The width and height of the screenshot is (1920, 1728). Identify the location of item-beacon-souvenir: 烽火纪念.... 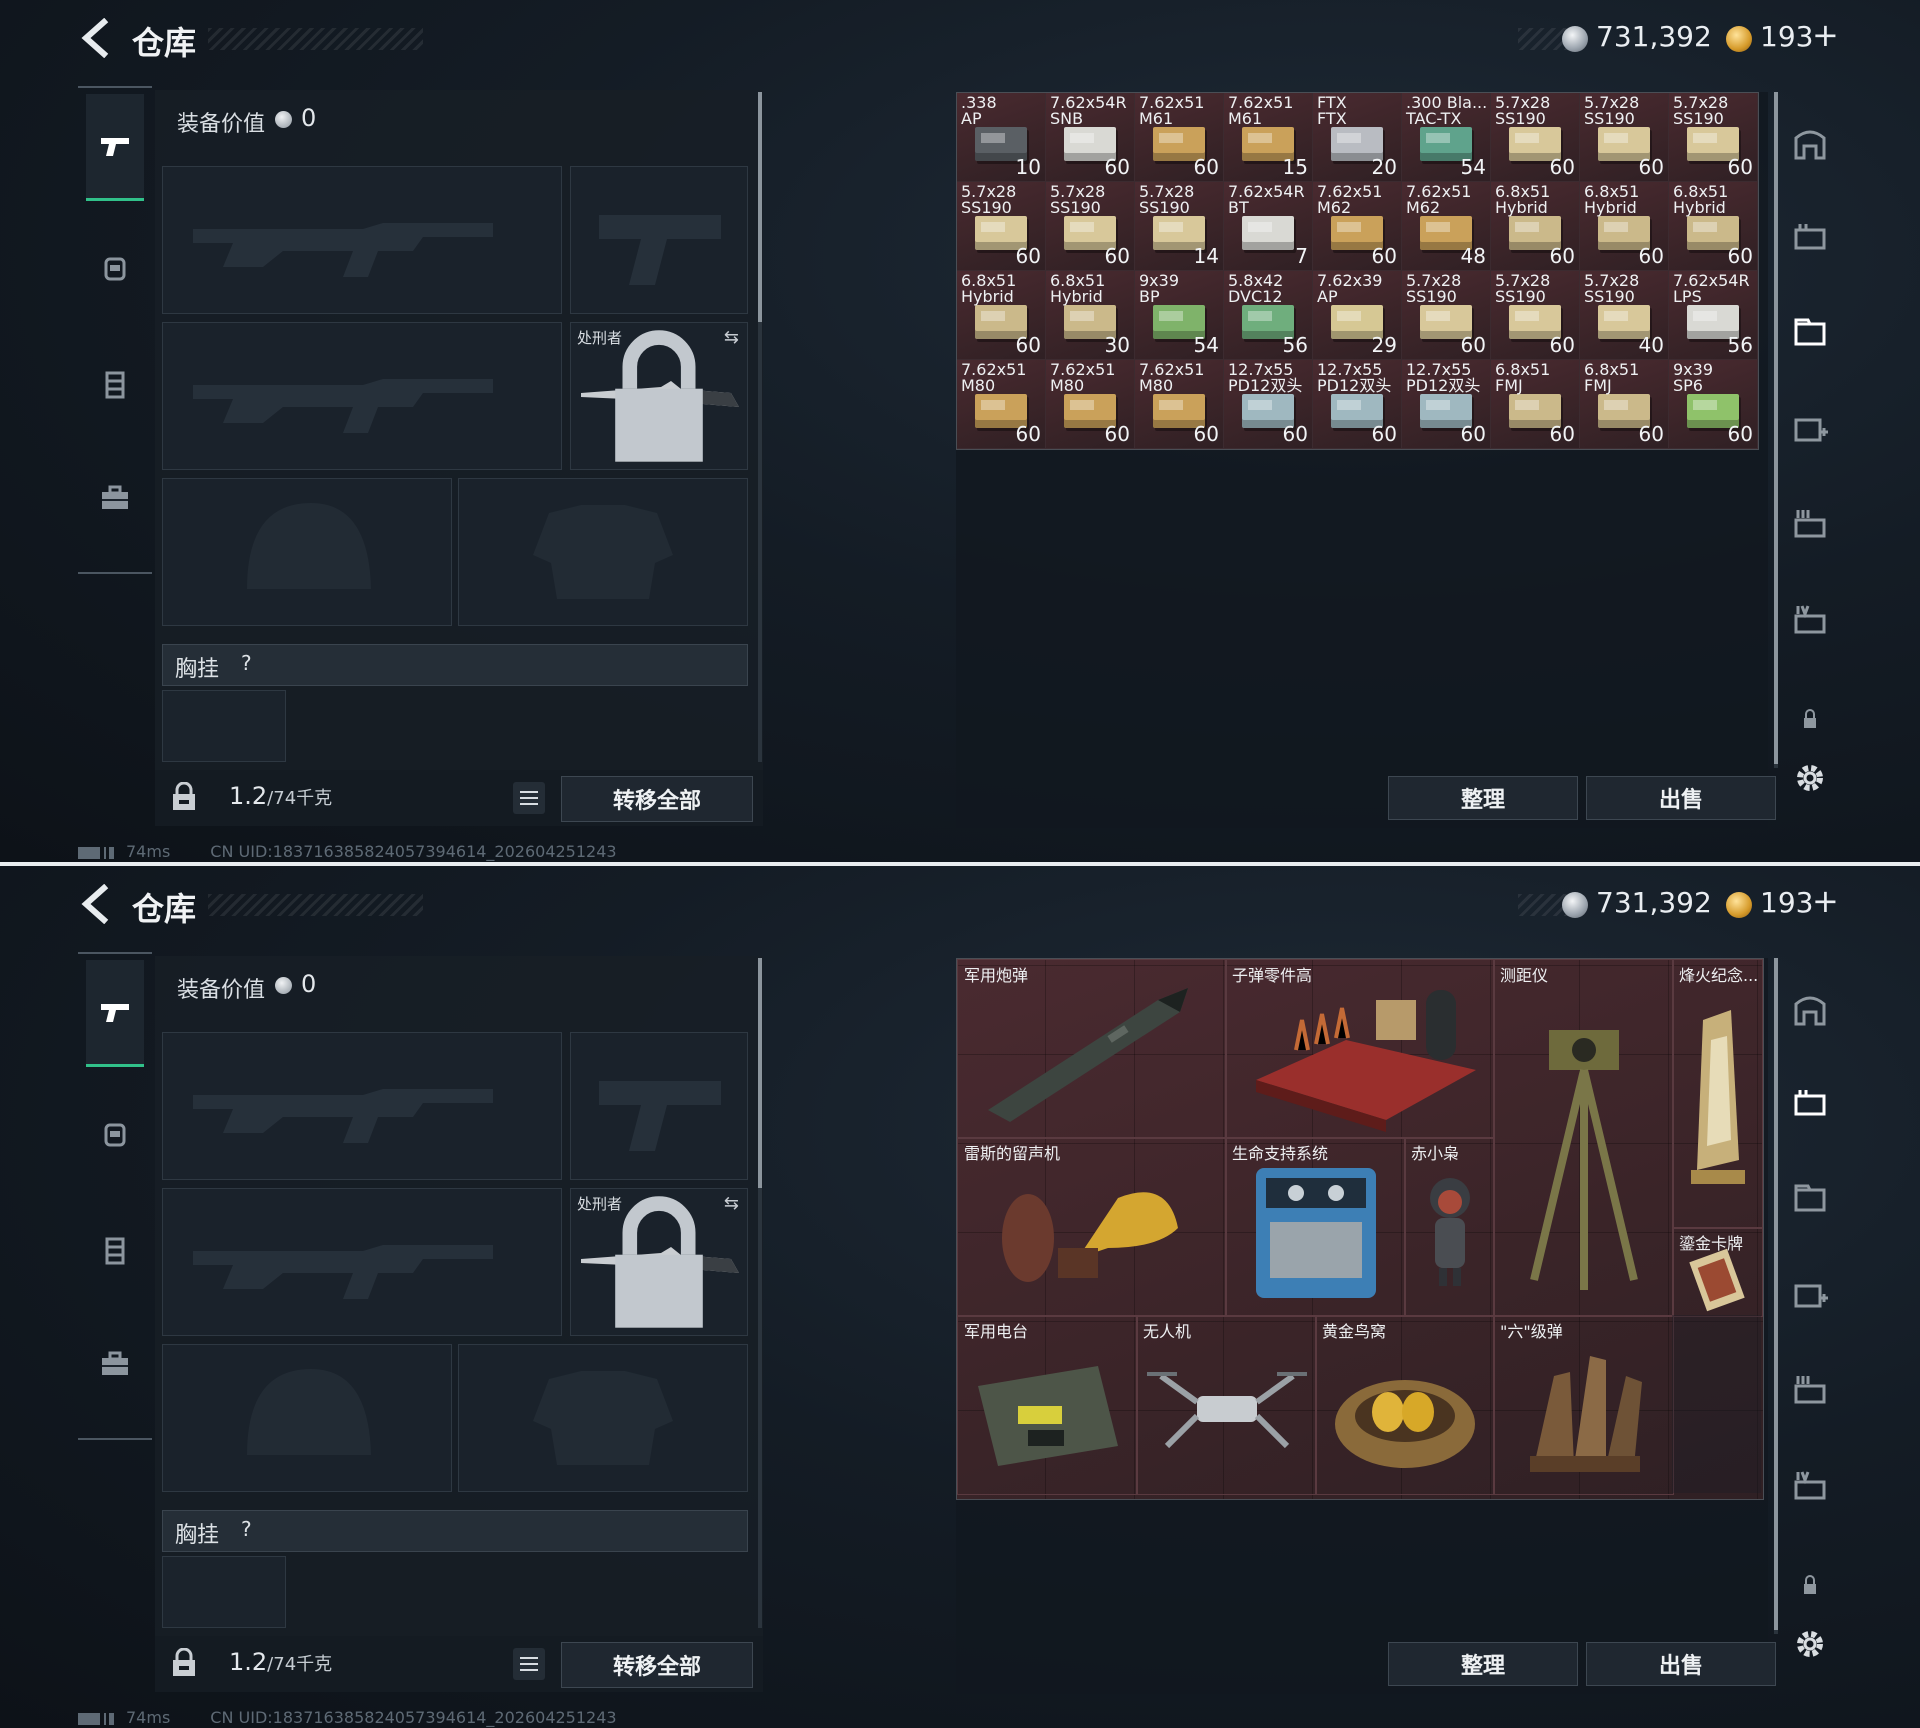
(1717, 1094).